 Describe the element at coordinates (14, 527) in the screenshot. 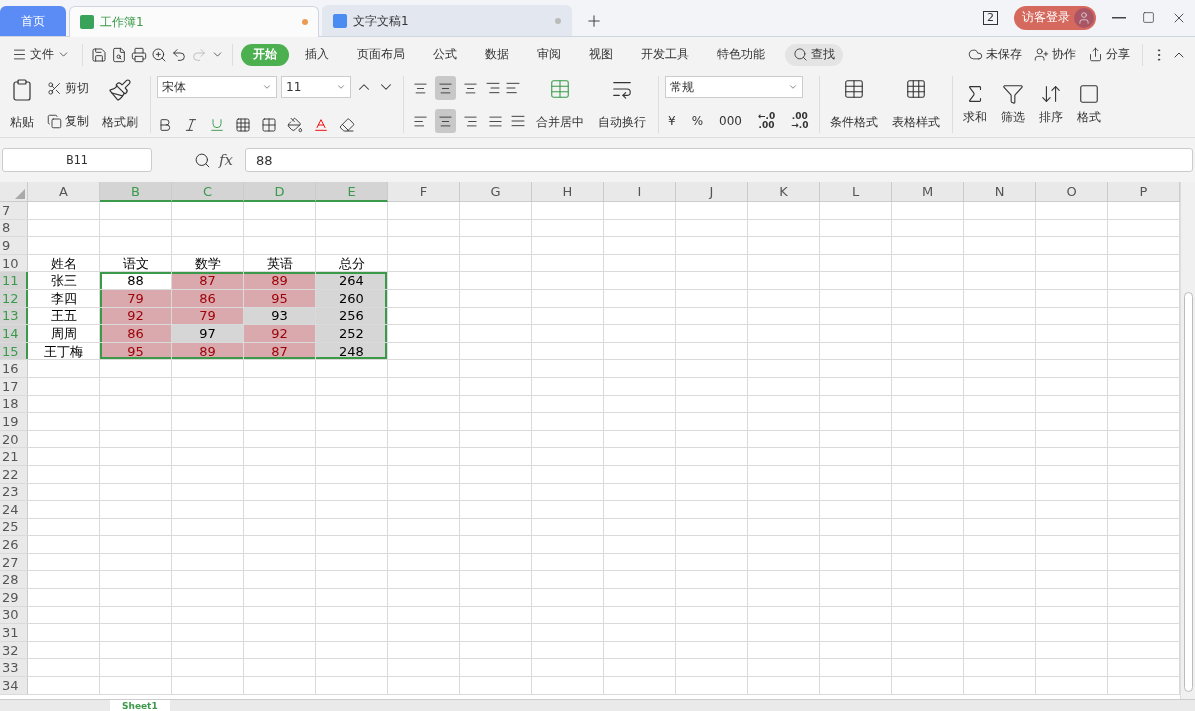

I see `row-header: 25` at that location.